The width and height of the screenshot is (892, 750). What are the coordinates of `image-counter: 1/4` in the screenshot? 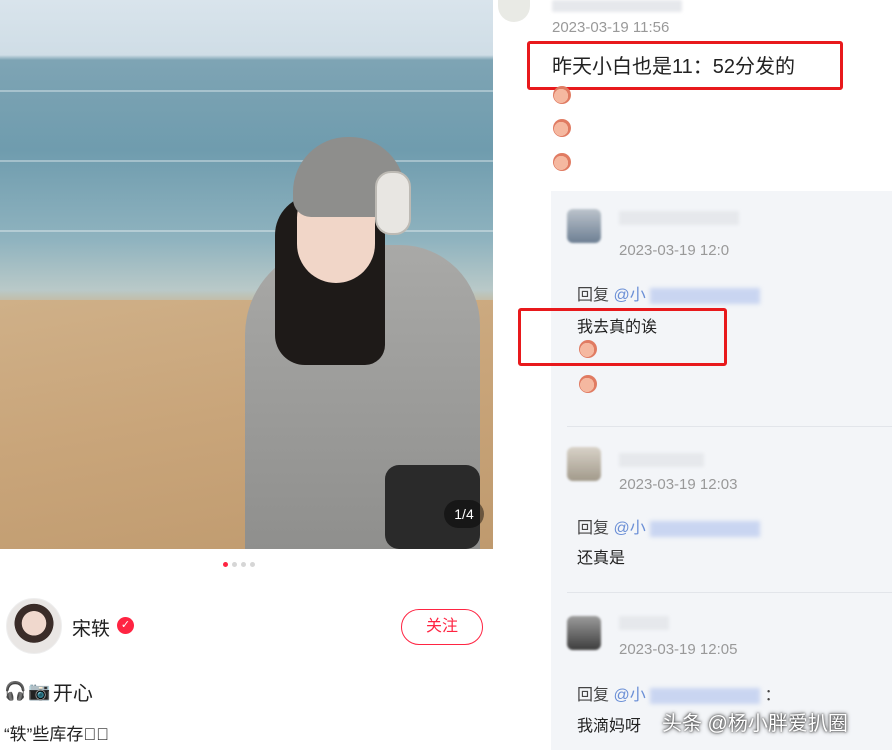 It's located at (464, 514).